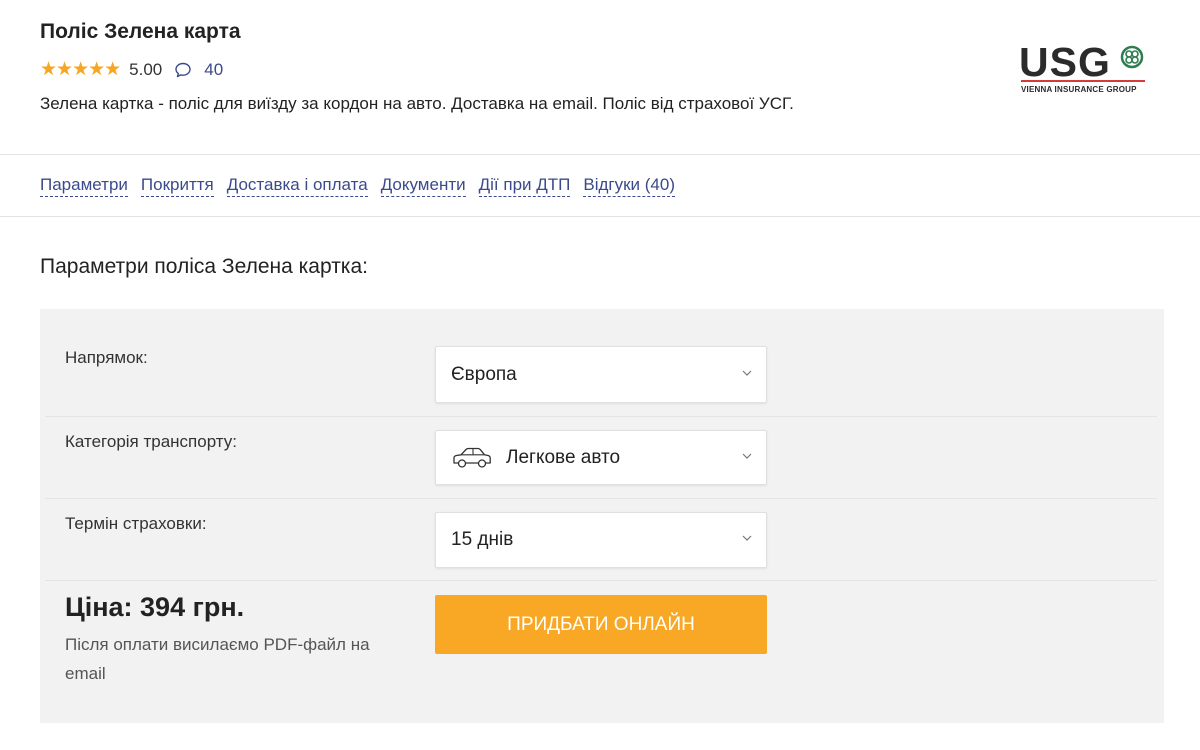 The image size is (1200, 750). What do you see at coordinates (151, 441) in the screenshot?
I see `vehicle-label: Категорія транспорту:` at bounding box center [151, 441].